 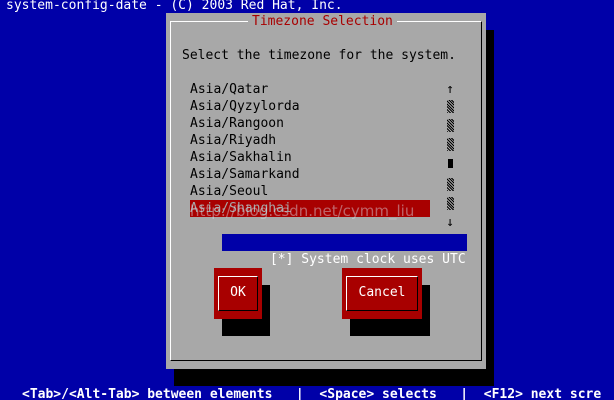 I want to click on utc-checkbox: [*] System clock uses UTC, so click(x=344, y=250).